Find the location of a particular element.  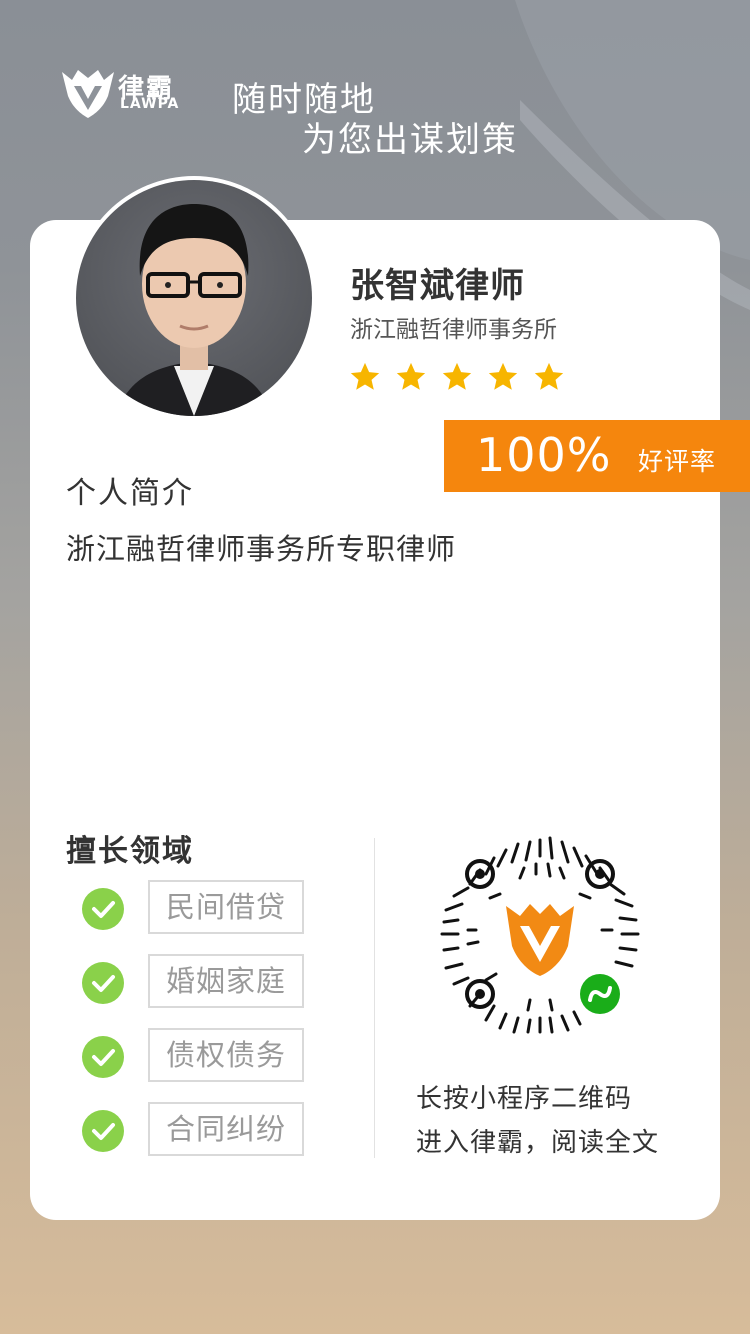

rating-stars is located at coordinates (457, 377).